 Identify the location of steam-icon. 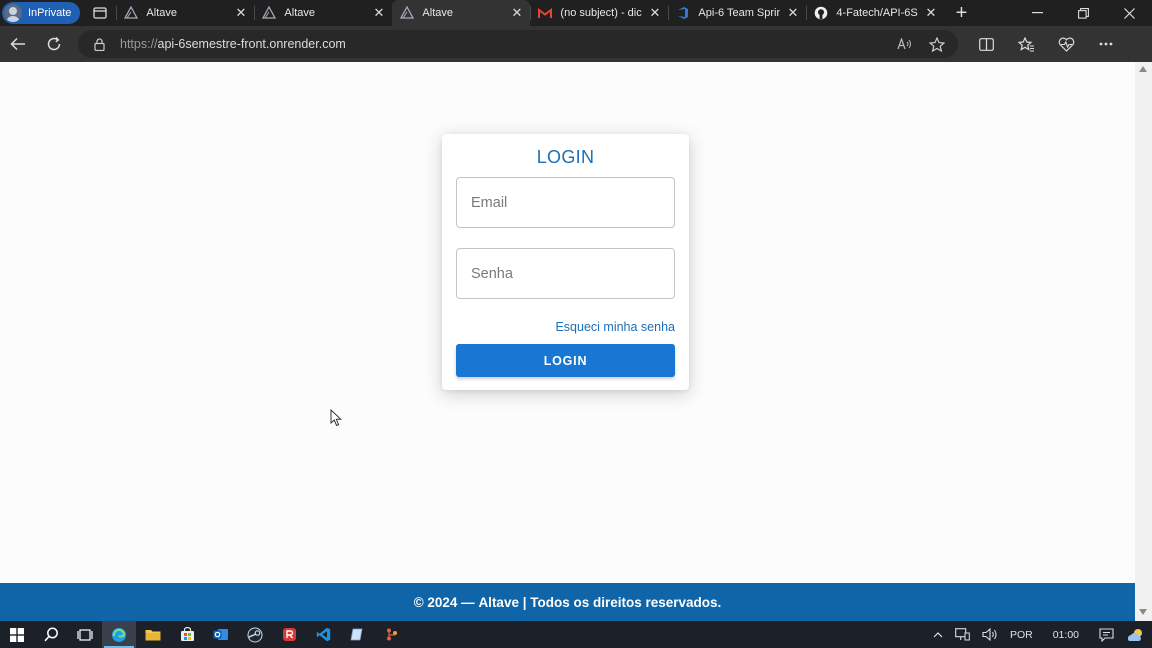
(255, 634).